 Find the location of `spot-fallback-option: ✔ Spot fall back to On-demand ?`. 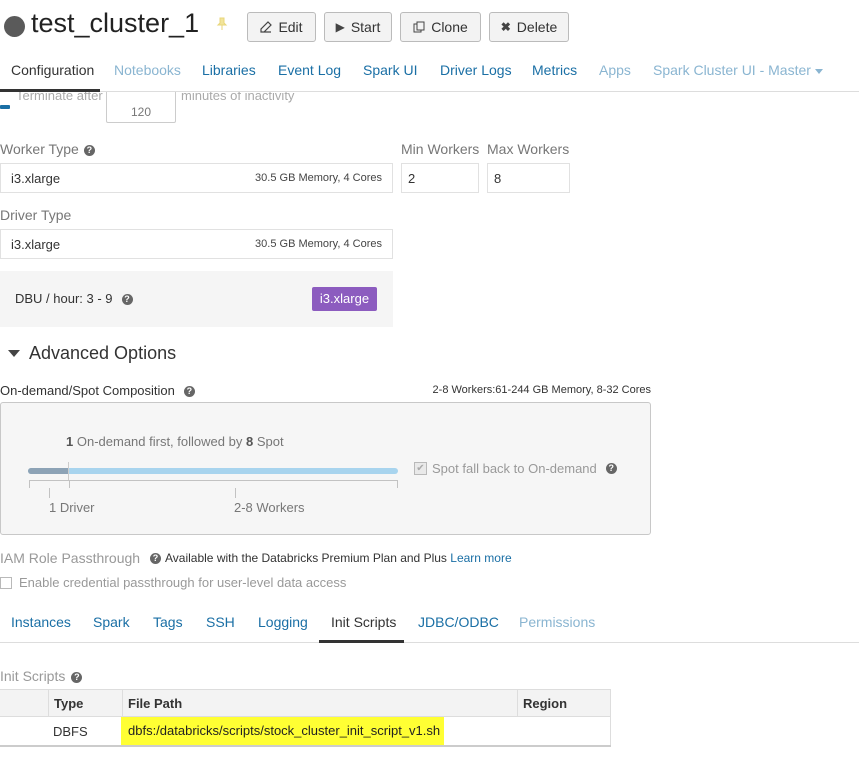

spot-fallback-option: ✔ Spot fall back to On-demand ? is located at coordinates (515, 468).